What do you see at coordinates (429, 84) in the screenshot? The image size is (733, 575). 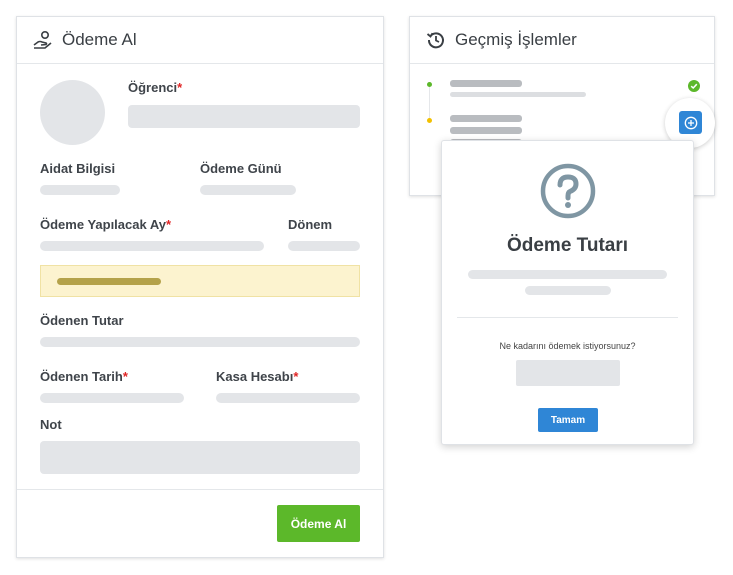 I see `timeline-dot-green` at bounding box center [429, 84].